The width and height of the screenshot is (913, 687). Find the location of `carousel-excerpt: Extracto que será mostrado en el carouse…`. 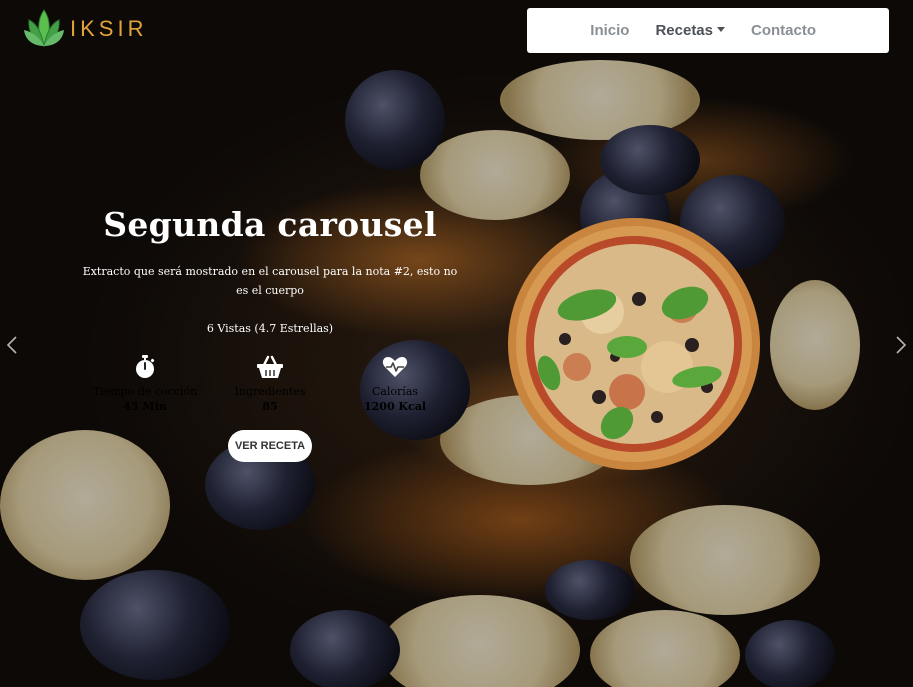

carousel-excerpt: Extracto que será mostrado en el carouse… is located at coordinates (270, 281).